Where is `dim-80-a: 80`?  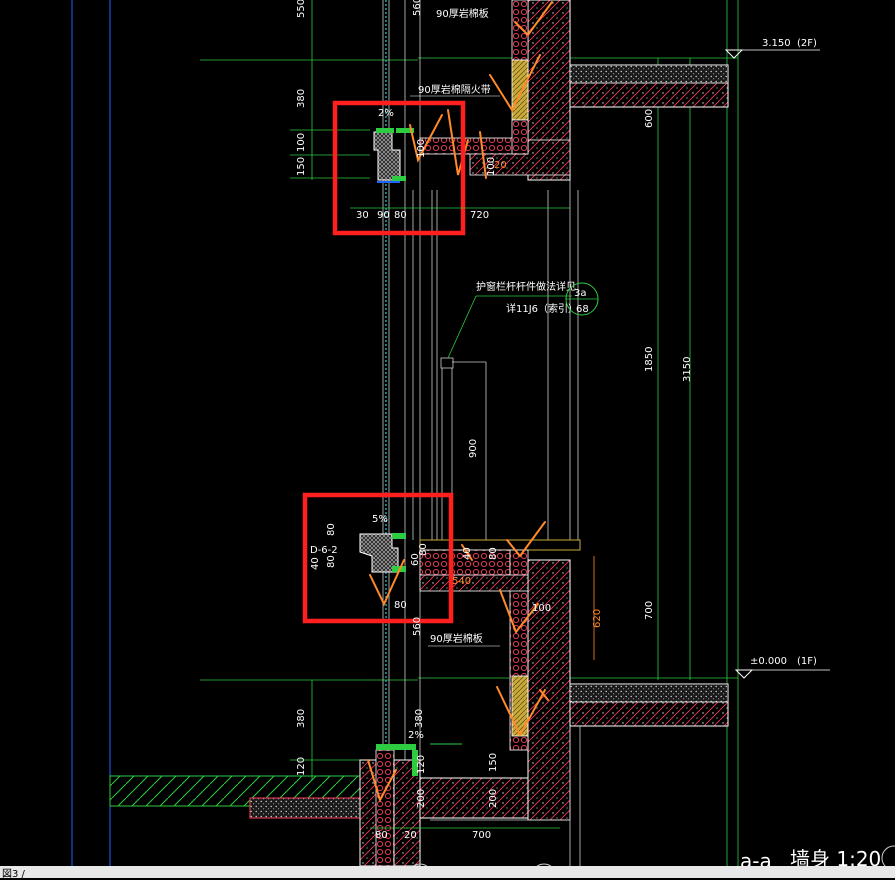 dim-80-a: 80 is located at coordinates (331, 529).